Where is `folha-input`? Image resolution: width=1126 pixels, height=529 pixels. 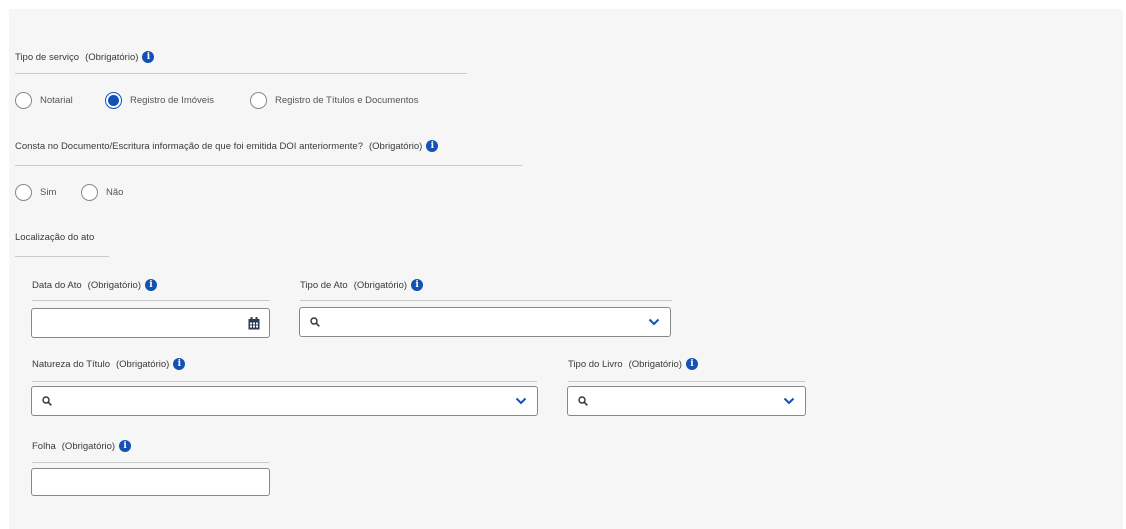
folha-input is located at coordinates (150, 482).